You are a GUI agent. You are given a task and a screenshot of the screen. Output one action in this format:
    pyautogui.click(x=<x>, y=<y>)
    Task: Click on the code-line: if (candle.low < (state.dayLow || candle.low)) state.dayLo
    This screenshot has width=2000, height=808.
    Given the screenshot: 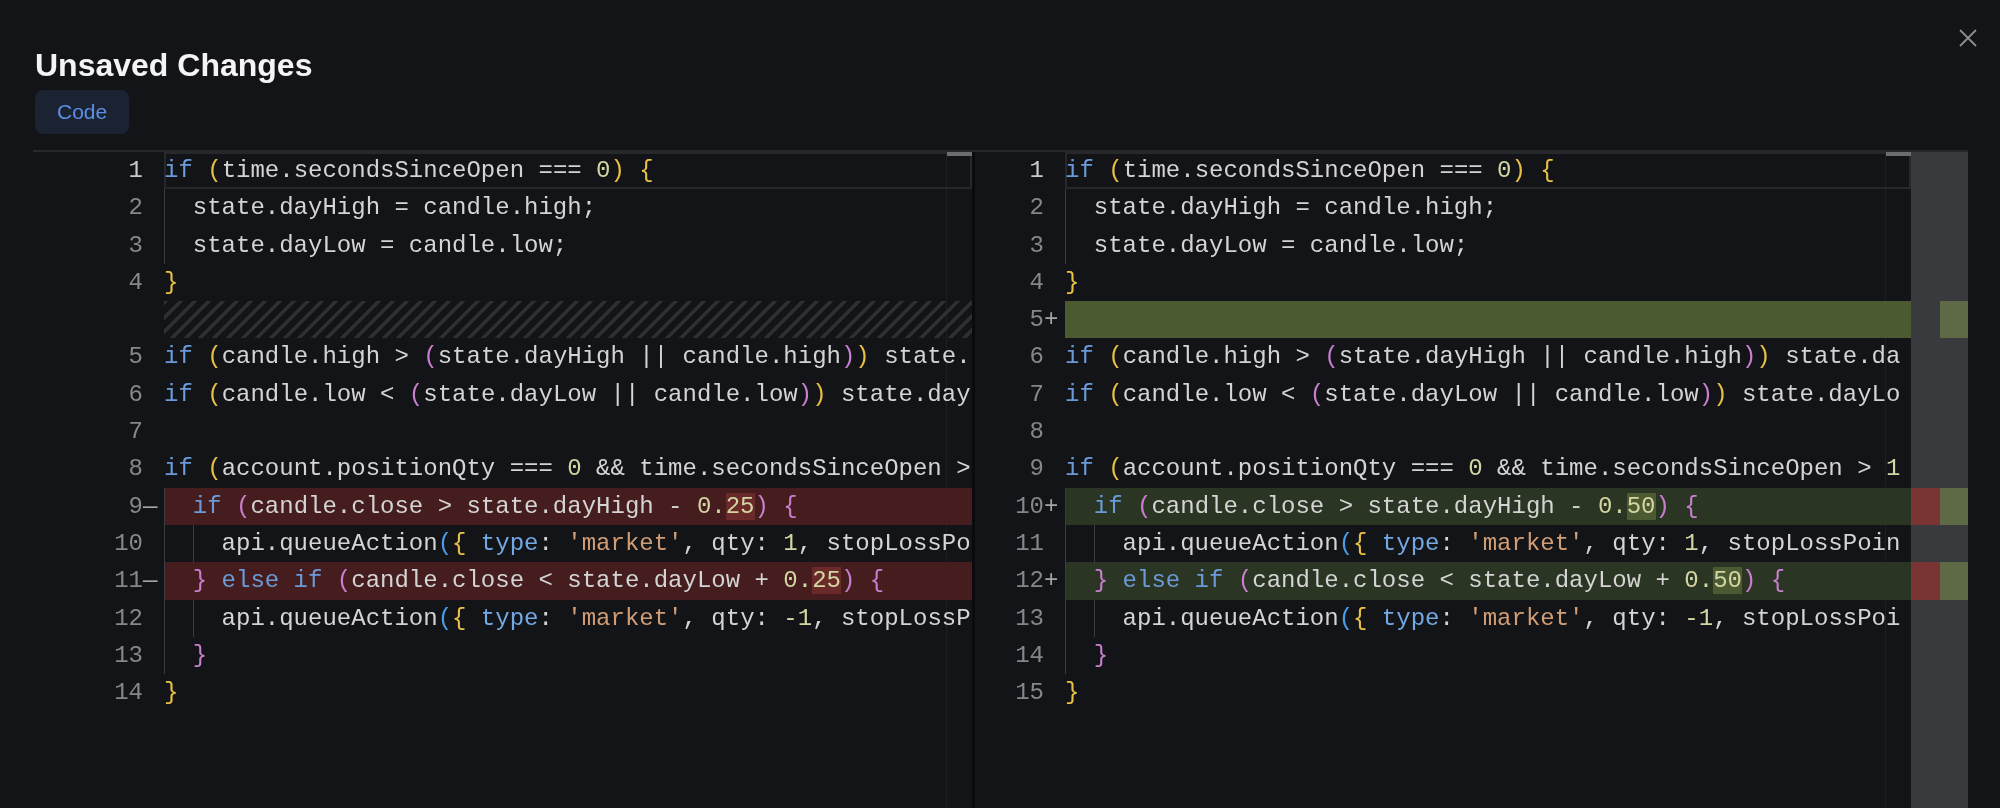 What is the action you would take?
    pyautogui.click(x=1483, y=394)
    